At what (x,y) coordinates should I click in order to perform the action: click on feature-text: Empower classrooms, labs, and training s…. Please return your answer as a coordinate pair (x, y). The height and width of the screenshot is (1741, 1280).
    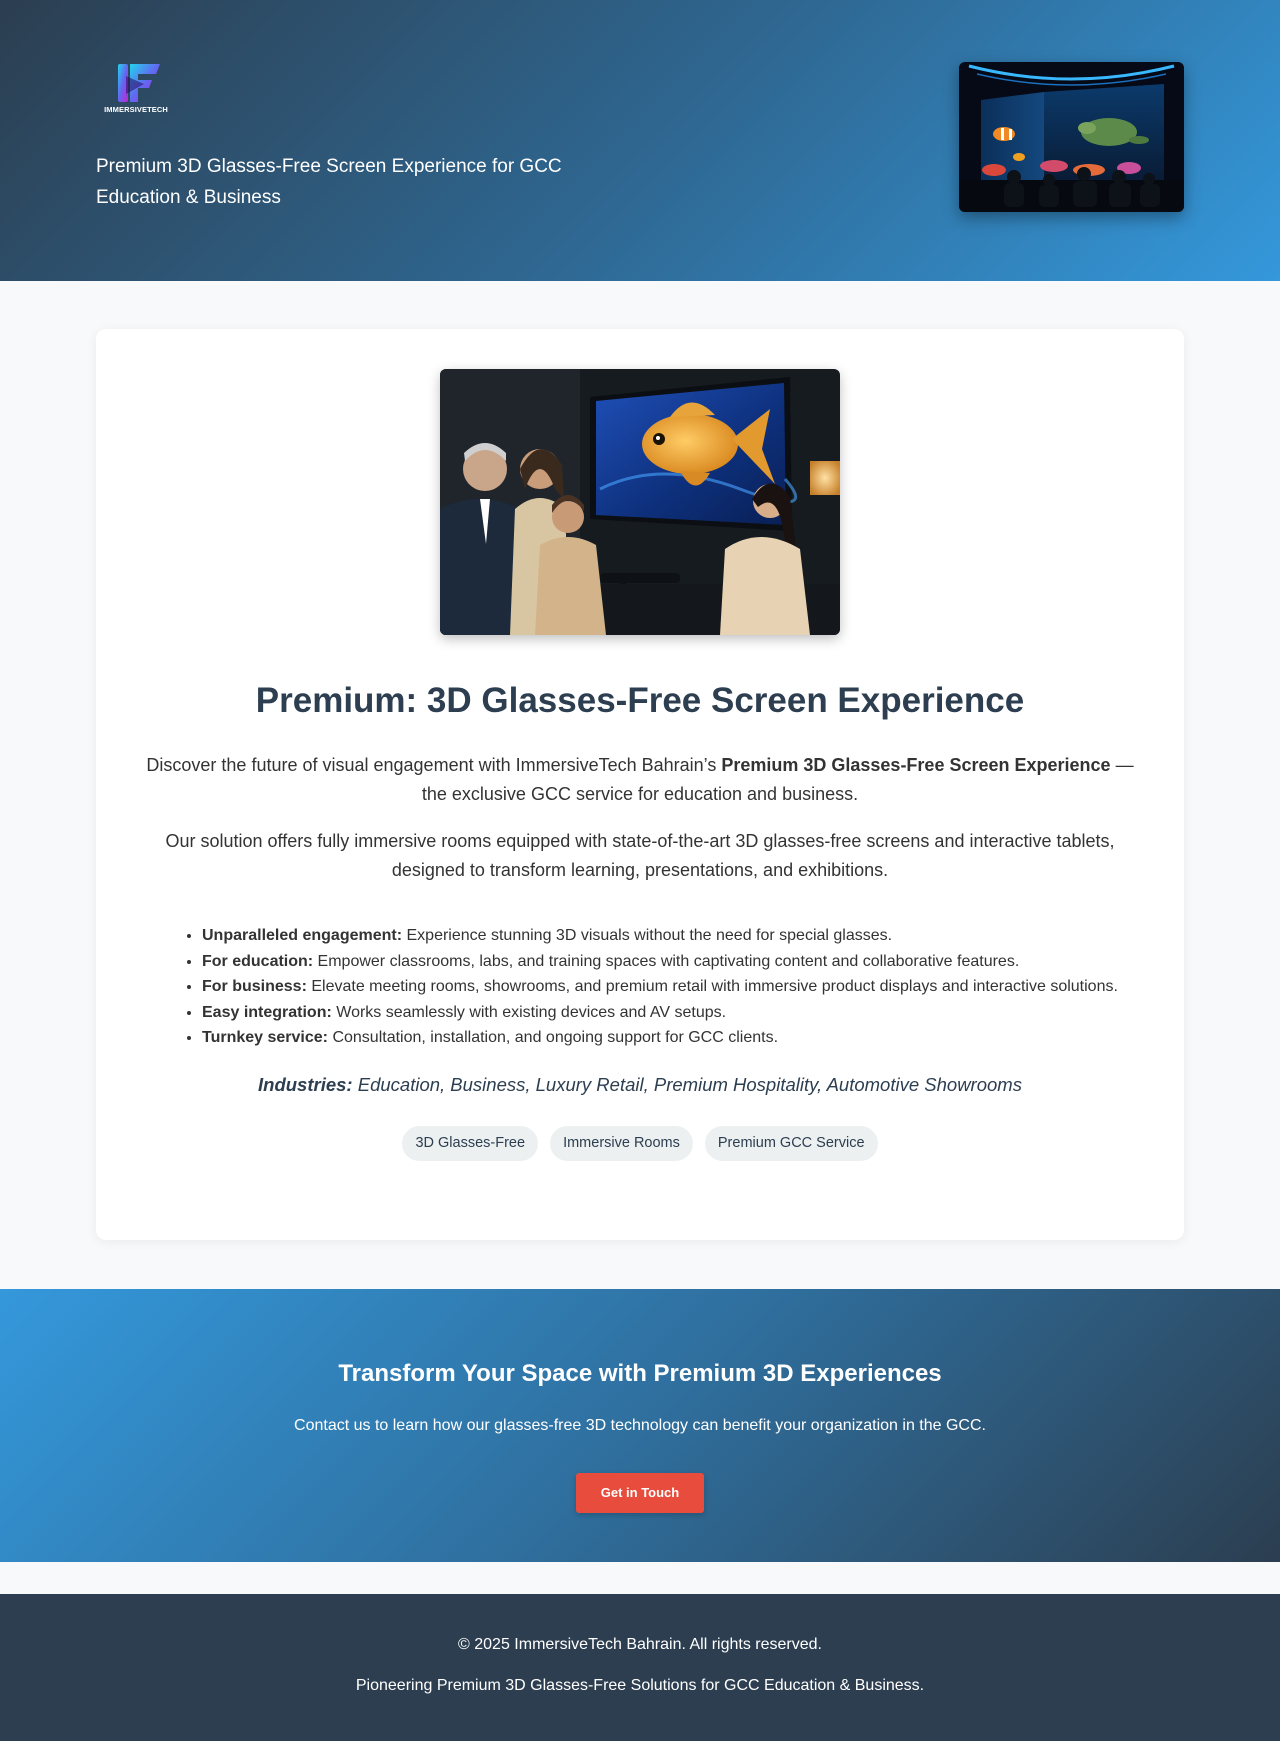
    Looking at the image, I should click on (666, 961).